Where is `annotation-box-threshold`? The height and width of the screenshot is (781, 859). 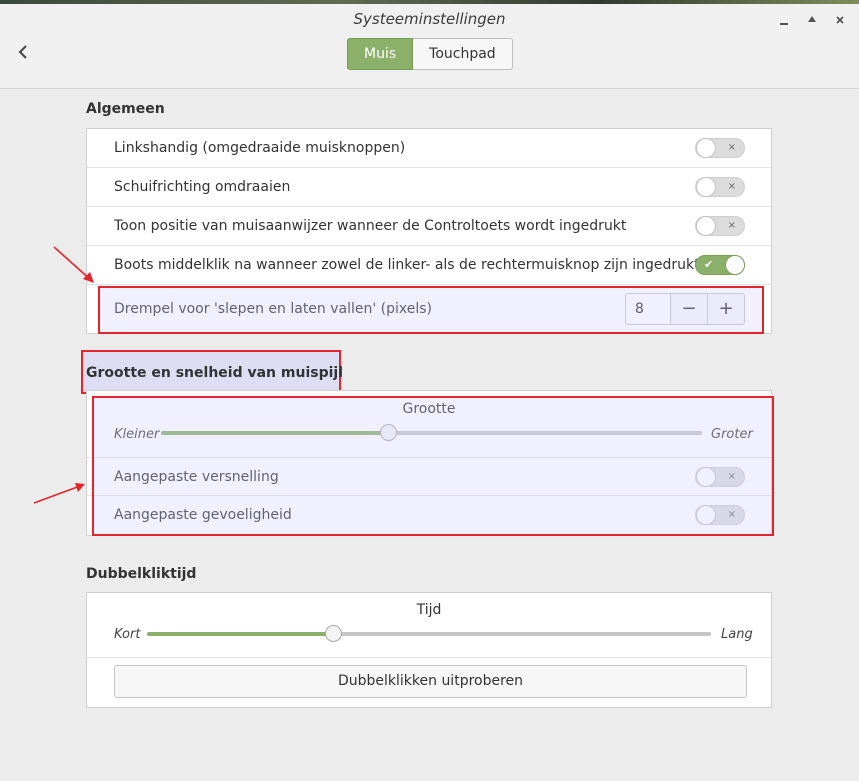
annotation-box-threshold is located at coordinates (431, 310).